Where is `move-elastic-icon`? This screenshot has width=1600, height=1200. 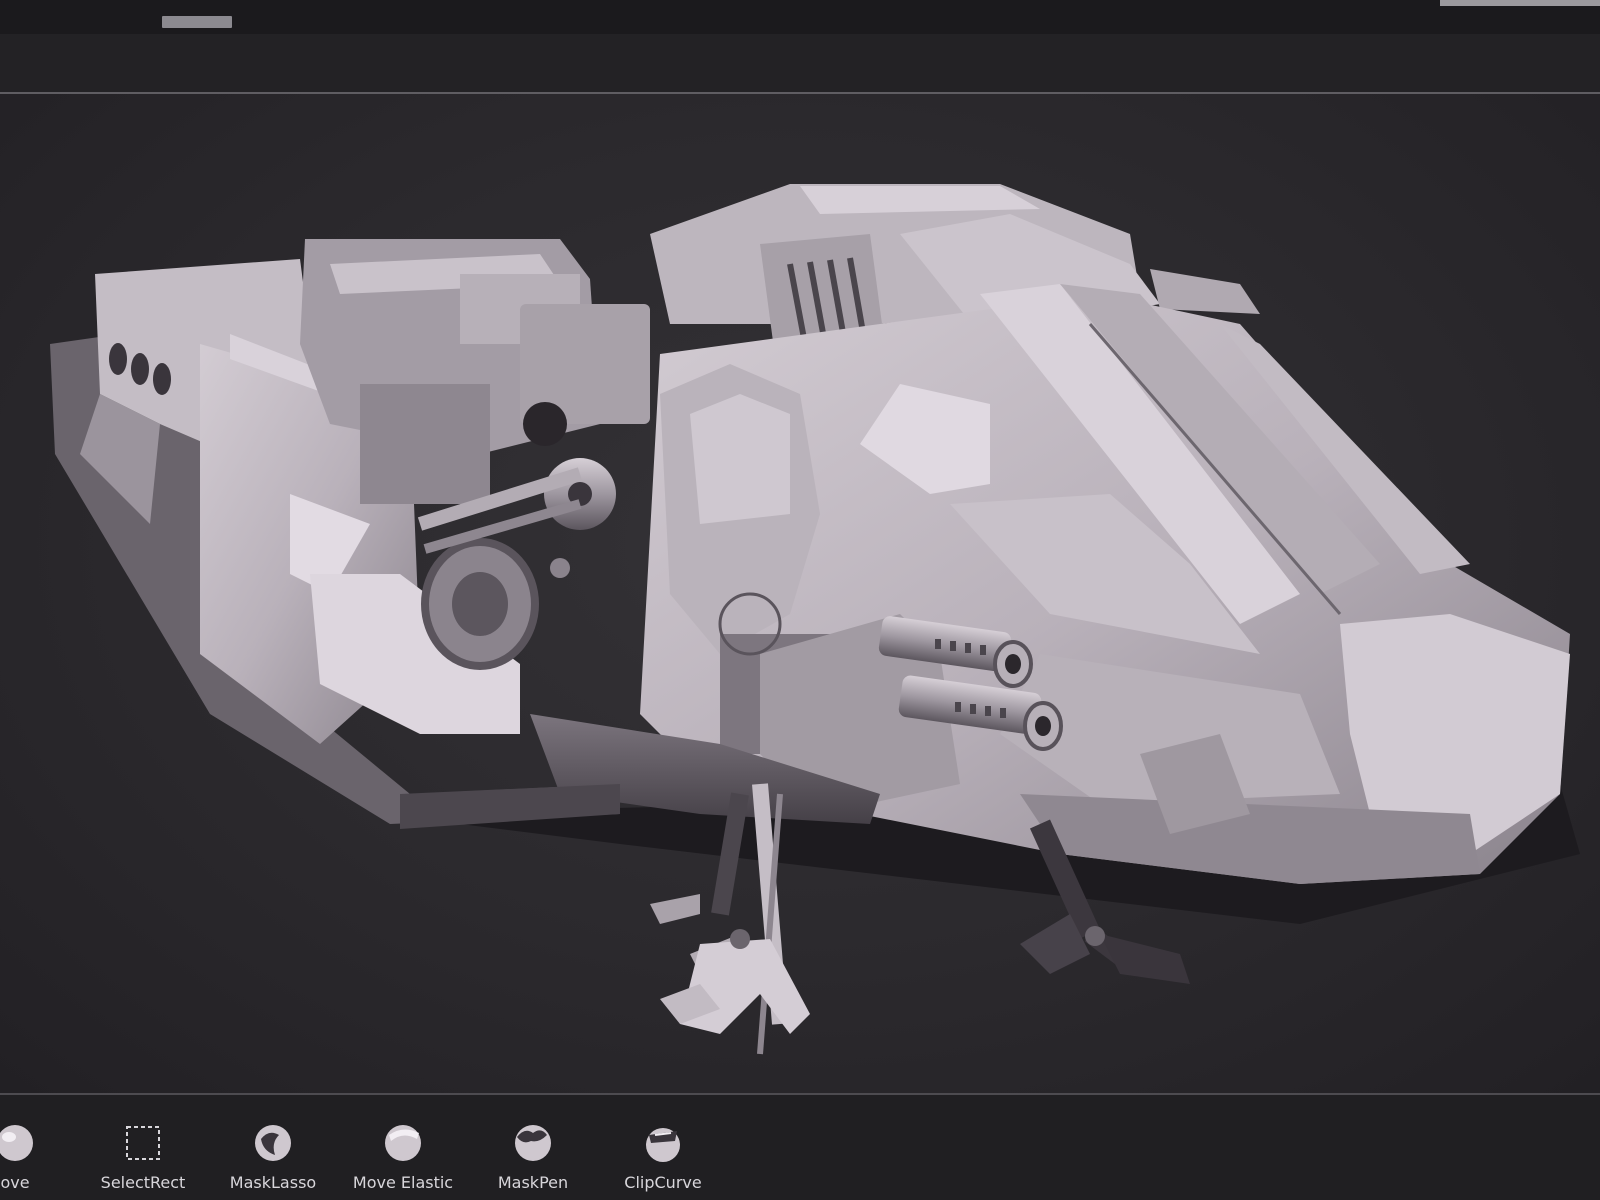
move-elastic-icon is located at coordinates (403, 1143).